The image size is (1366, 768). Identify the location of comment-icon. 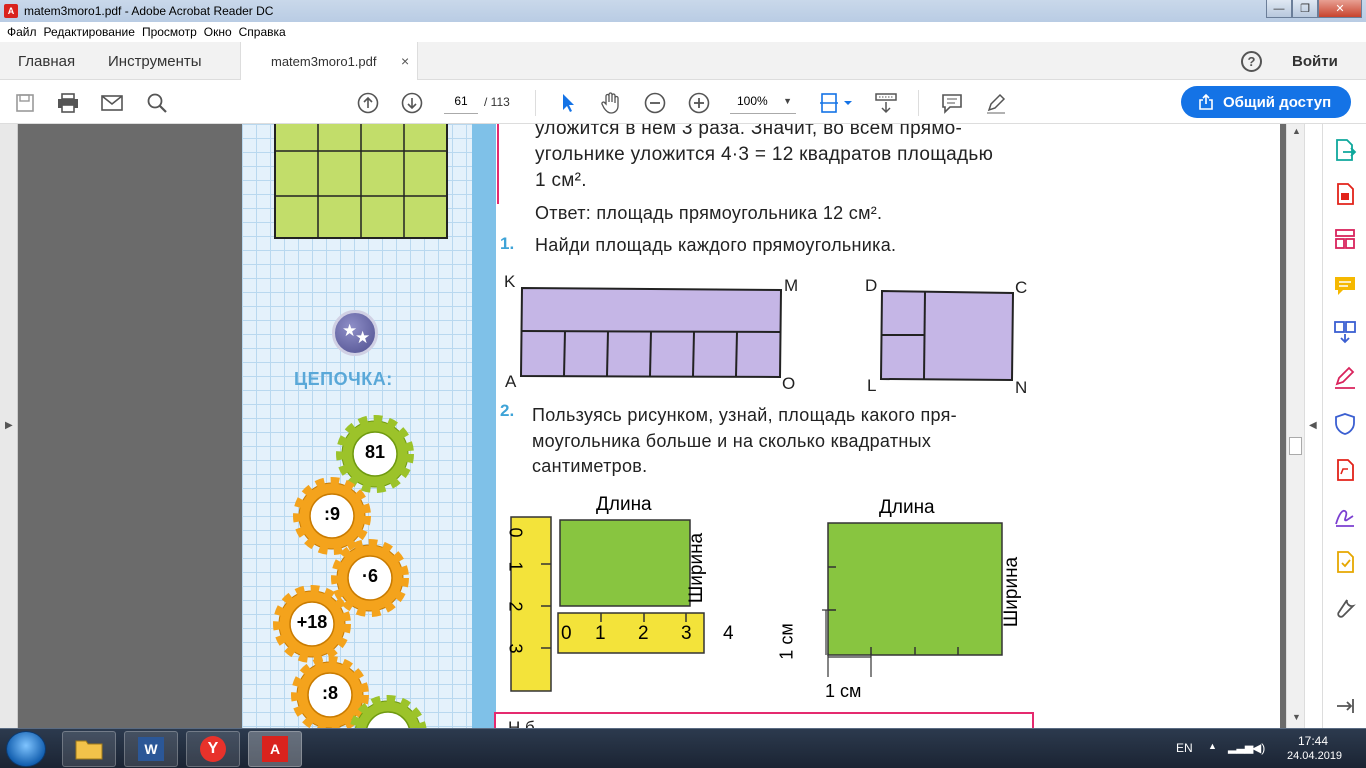
(952, 103).